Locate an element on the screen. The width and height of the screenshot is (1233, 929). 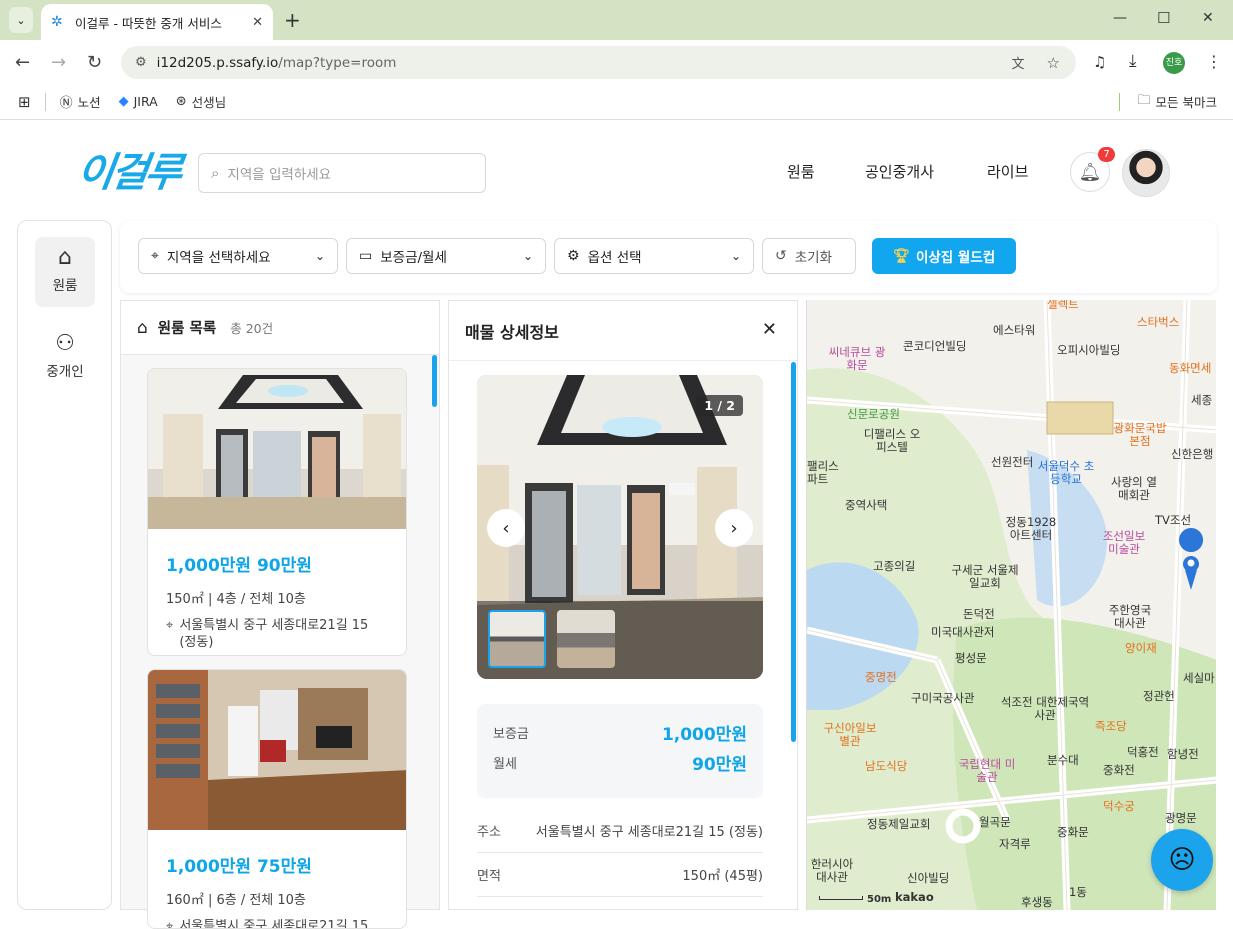
map-label: 덕수궁 is located at coordinates (1119, 806).